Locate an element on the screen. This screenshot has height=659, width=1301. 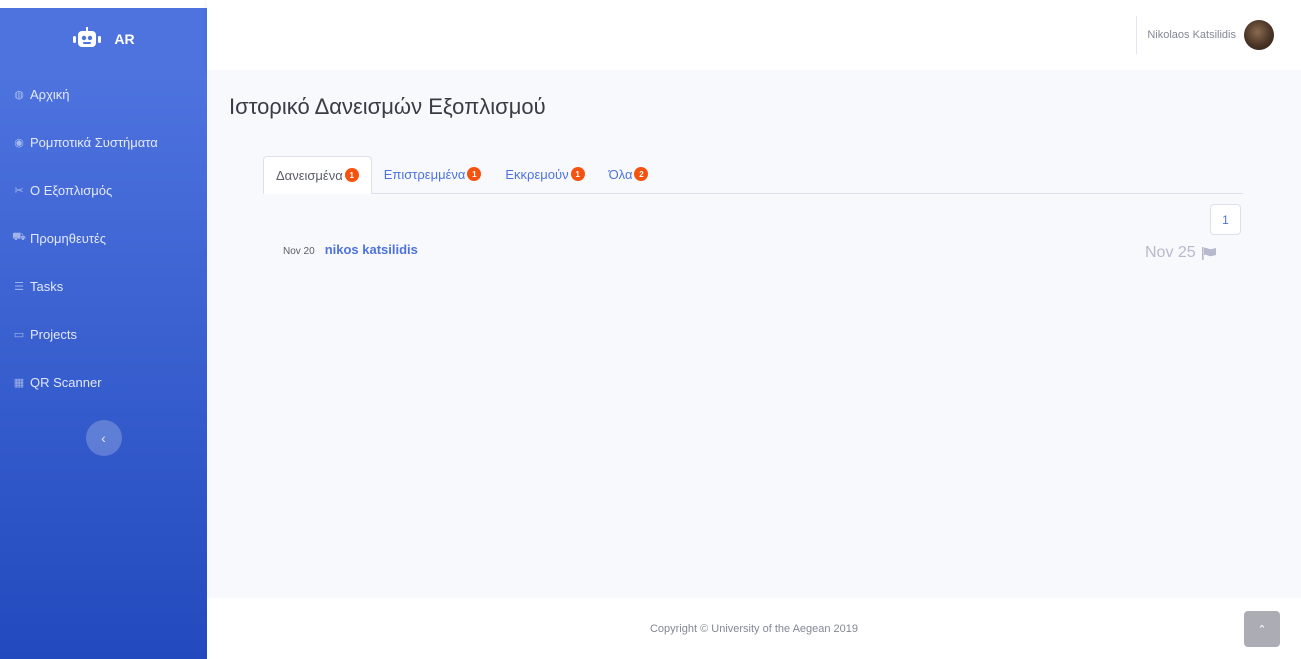
loan-date: Nov 20 is located at coordinates (299, 251).